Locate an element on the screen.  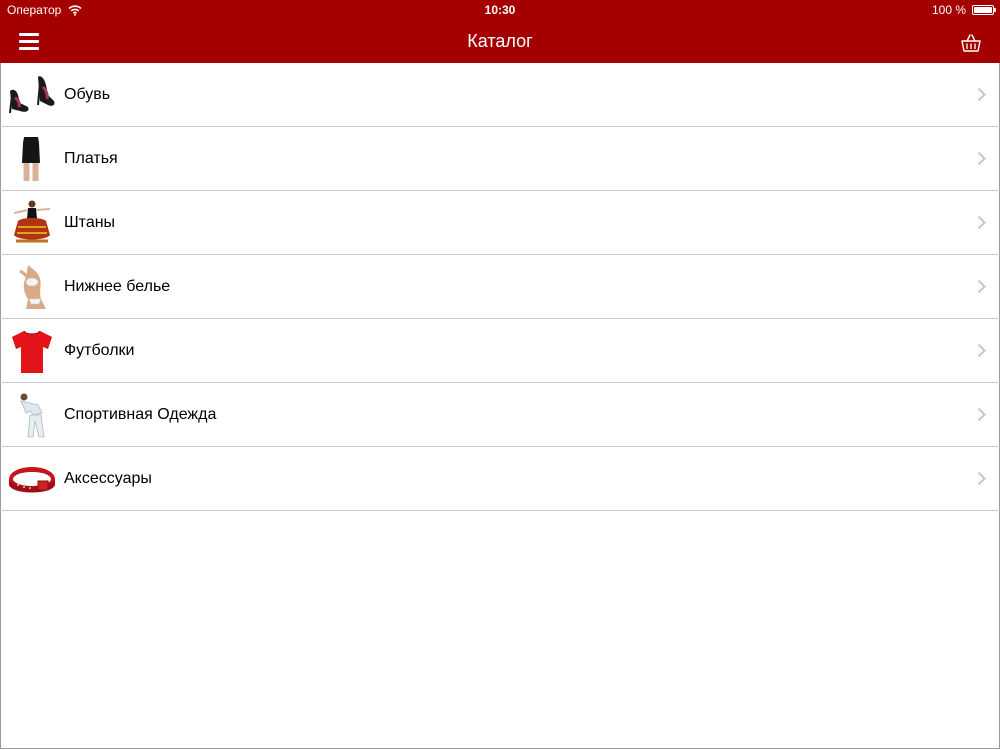
catalog-row-accessories: Аксессуары is located at coordinates (500, 479).